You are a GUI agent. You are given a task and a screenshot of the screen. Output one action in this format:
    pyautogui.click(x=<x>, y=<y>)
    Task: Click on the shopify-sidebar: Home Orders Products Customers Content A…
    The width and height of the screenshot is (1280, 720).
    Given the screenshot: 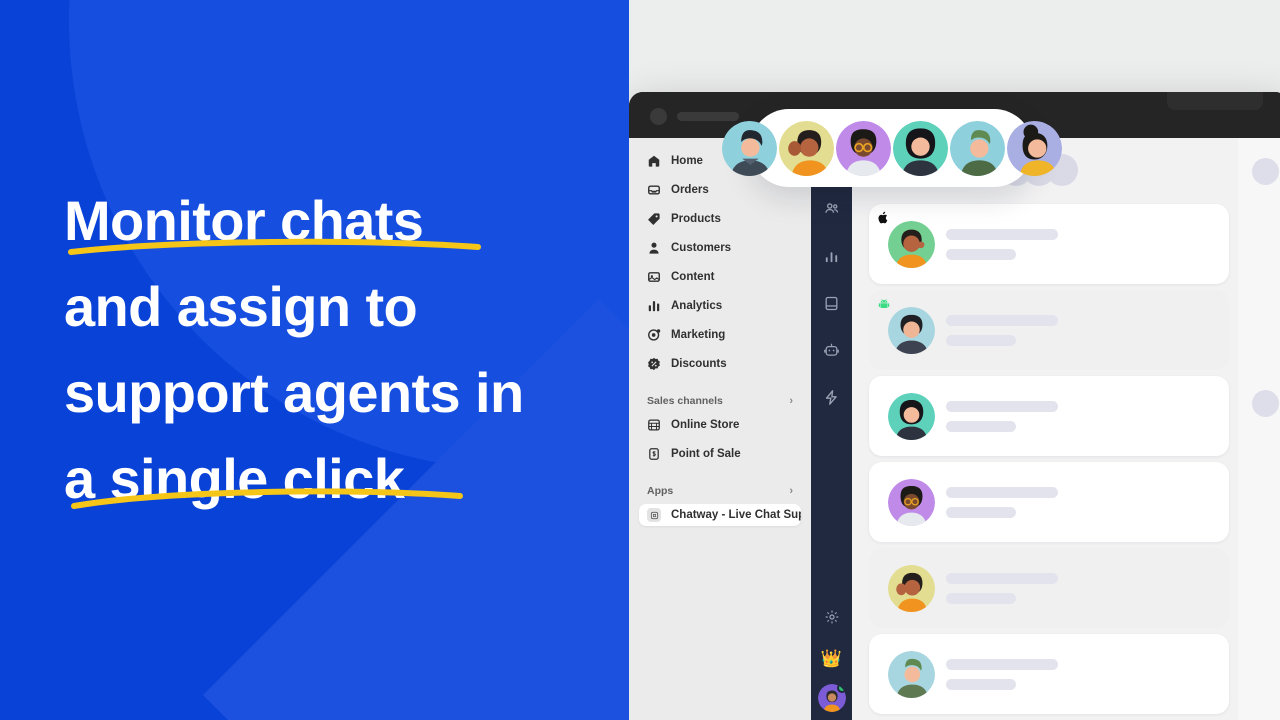 What is the action you would take?
    pyautogui.click(x=720, y=429)
    